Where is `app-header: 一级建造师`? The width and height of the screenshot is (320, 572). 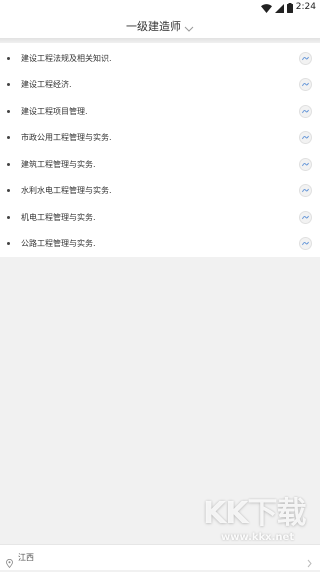
app-header: 一级建造师 is located at coordinates (160, 26).